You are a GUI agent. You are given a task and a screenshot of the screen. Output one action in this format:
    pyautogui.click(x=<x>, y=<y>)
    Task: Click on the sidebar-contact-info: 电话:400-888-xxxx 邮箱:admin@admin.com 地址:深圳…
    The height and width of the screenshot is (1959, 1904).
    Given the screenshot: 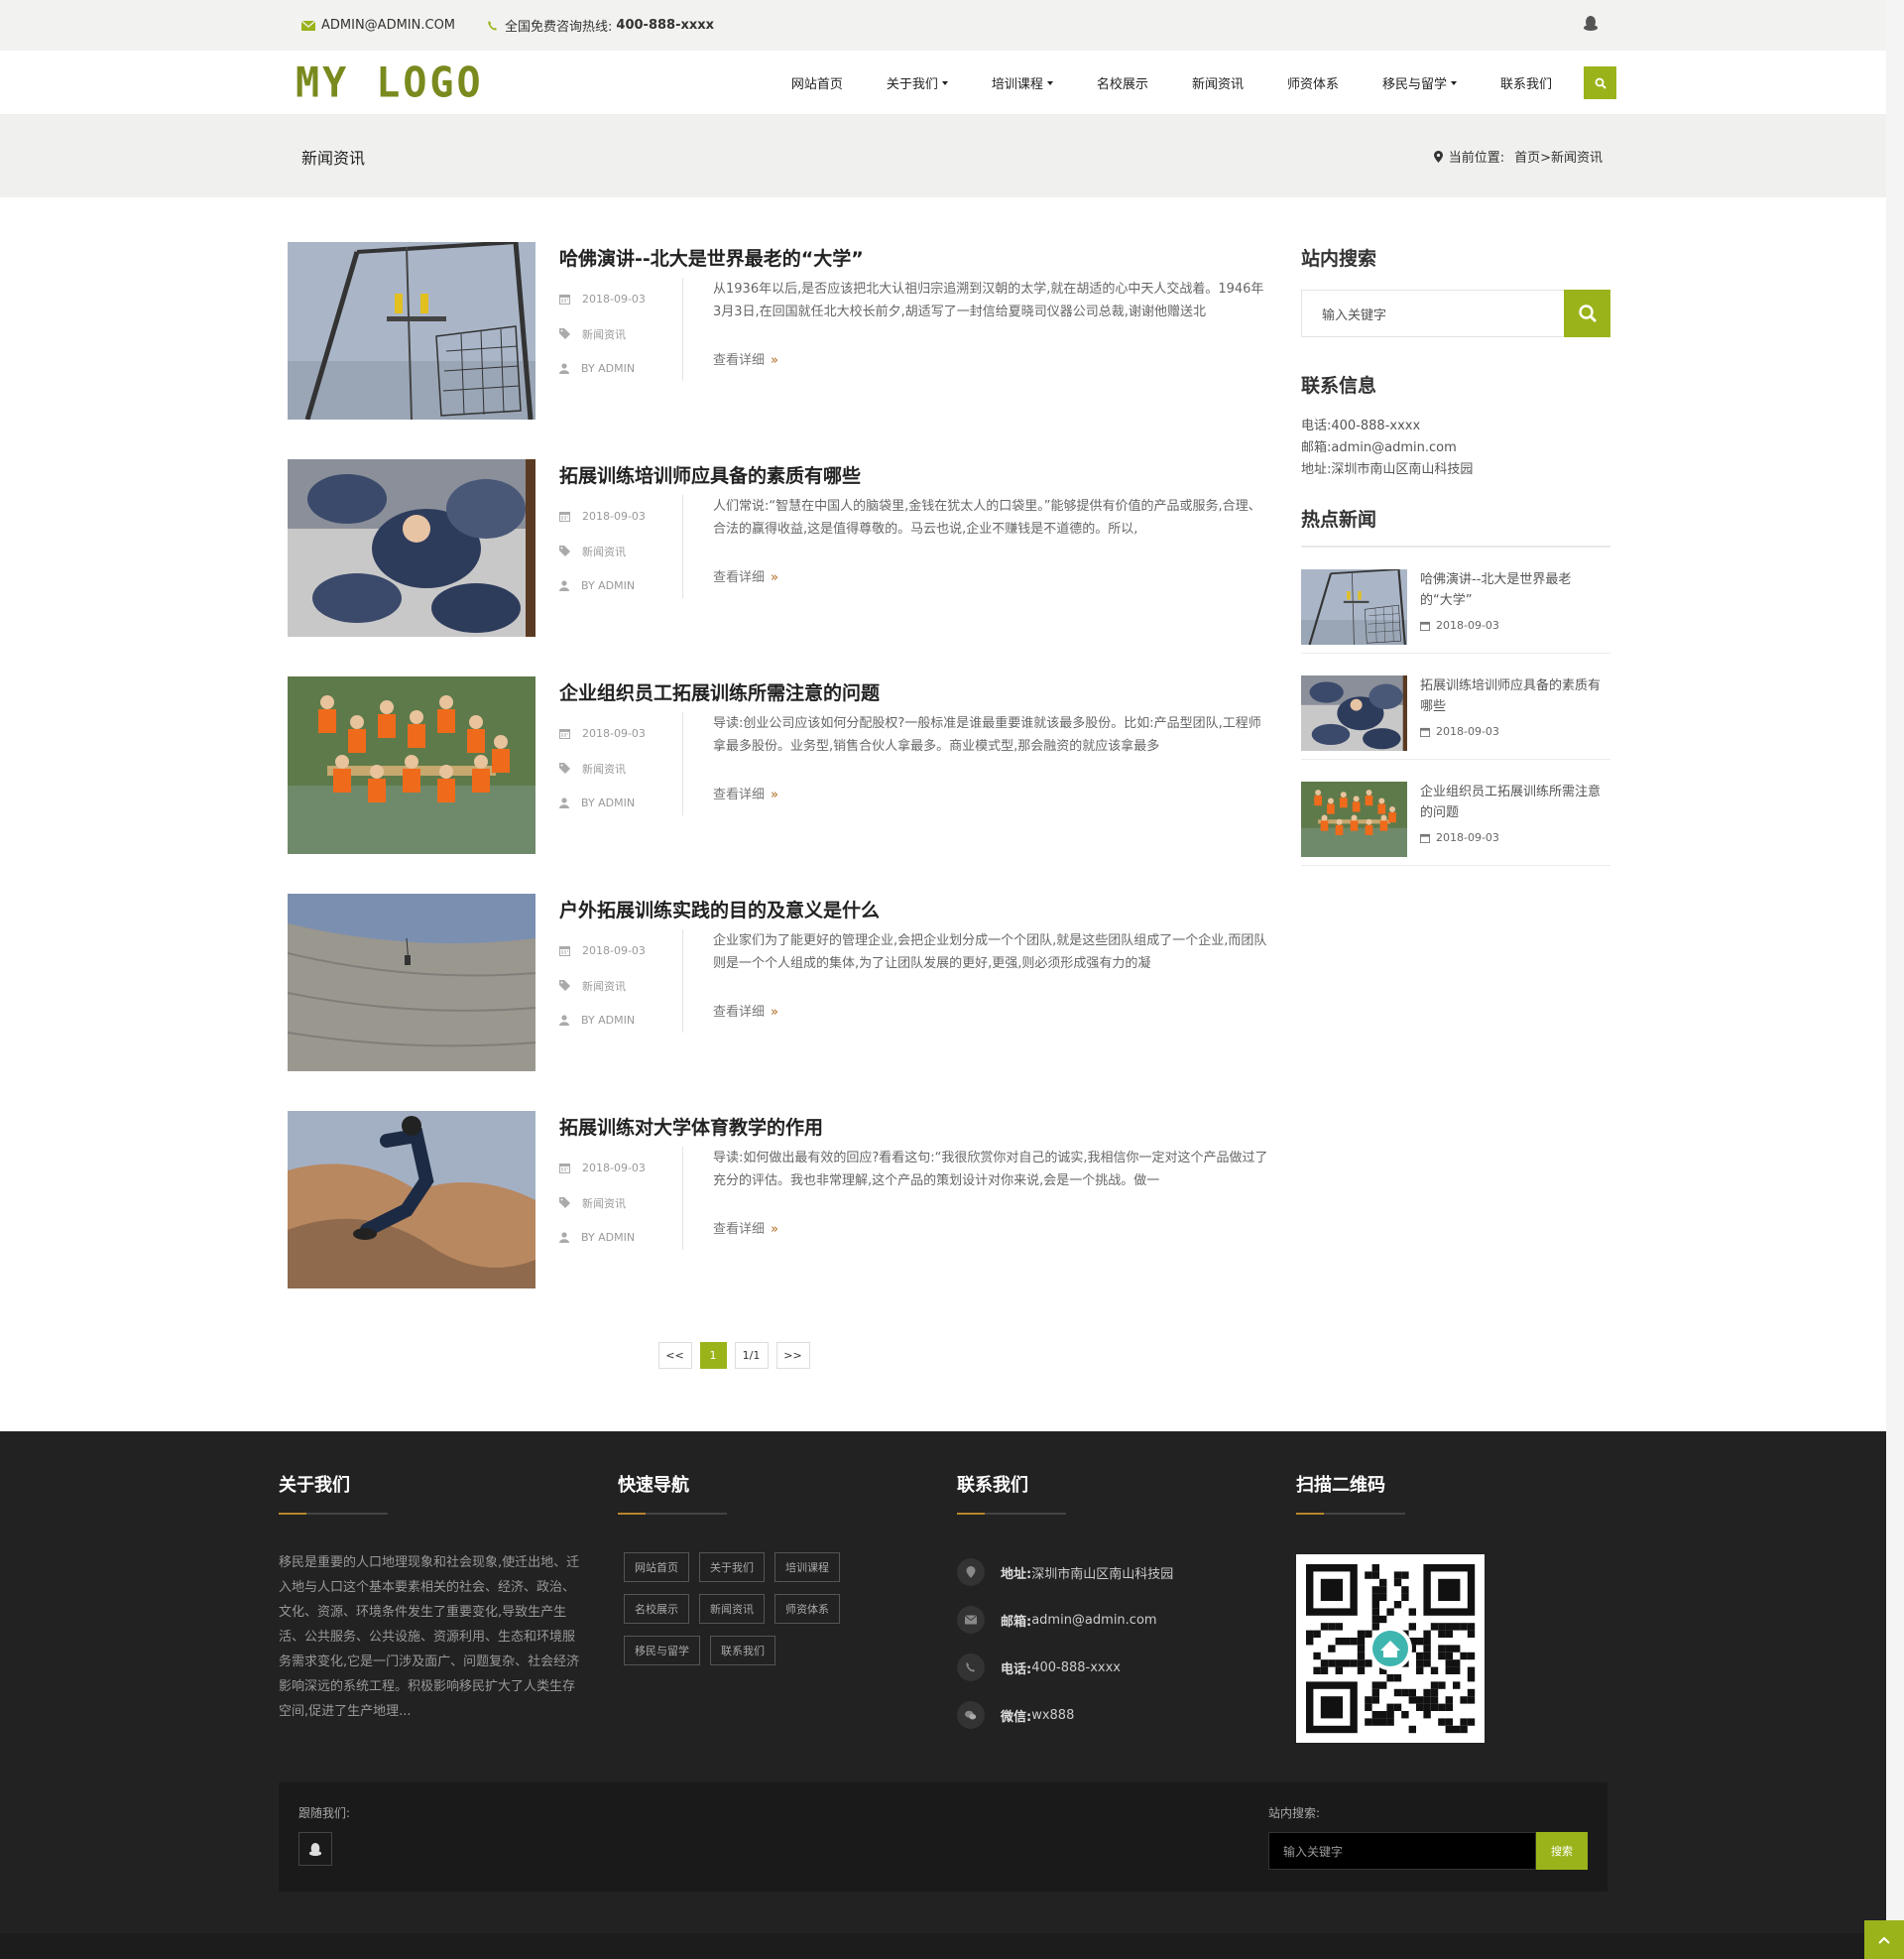 What is the action you would take?
    pyautogui.click(x=1455, y=448)
    